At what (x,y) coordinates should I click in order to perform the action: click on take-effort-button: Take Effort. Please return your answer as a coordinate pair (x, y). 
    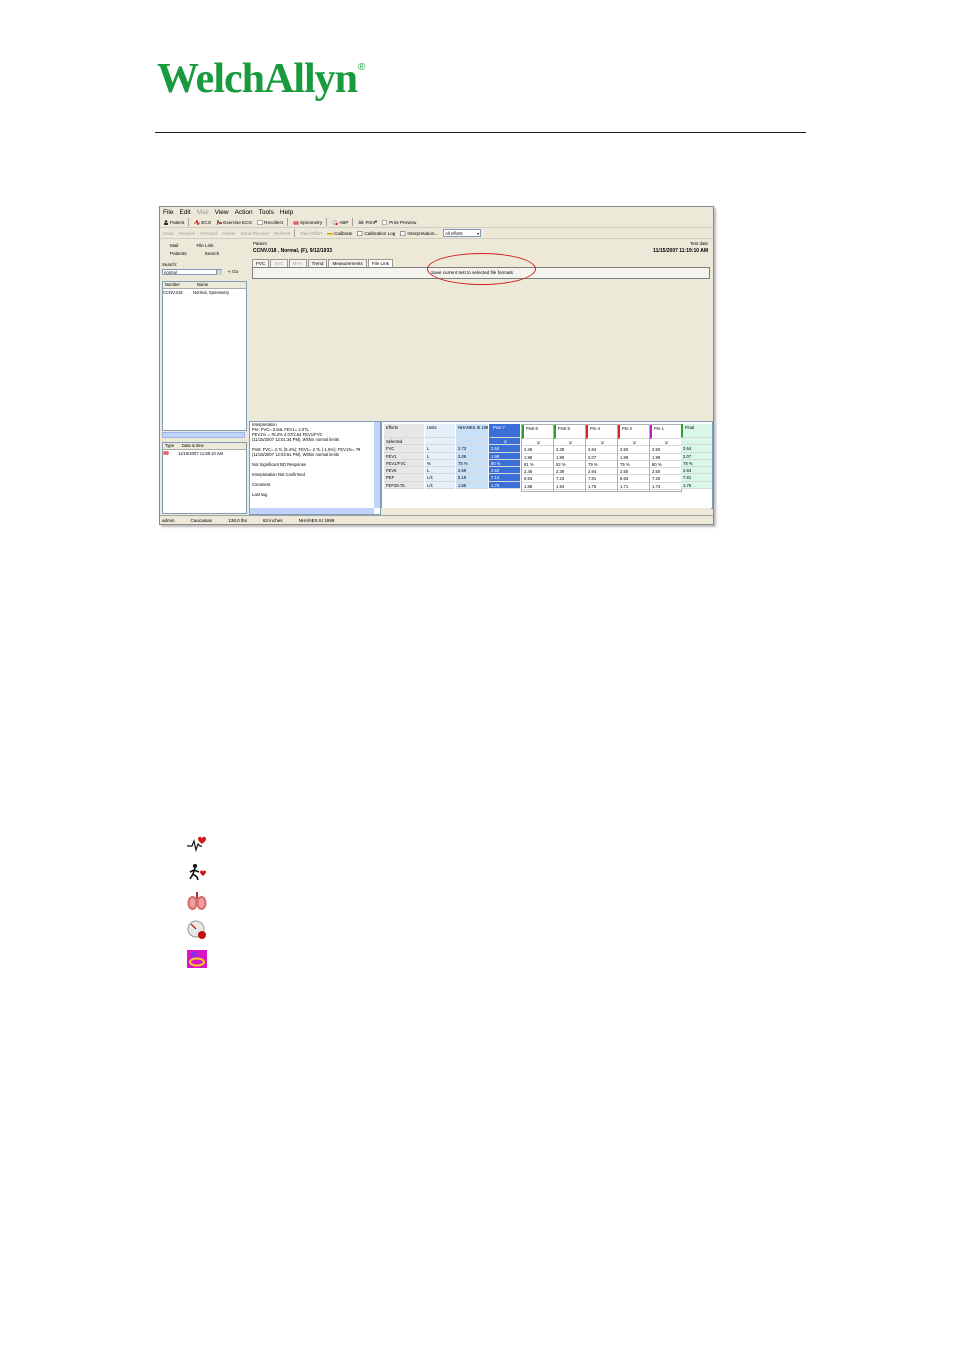
    Looking at the image, I should click on (311, 233).